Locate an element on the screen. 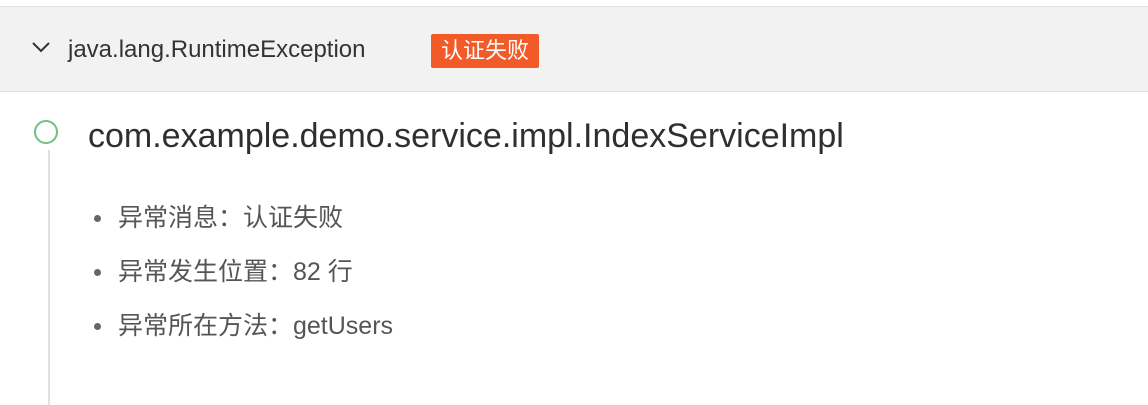  detail-item-location: 异常发生位置：82 行 is located at coordinates (242, 279).